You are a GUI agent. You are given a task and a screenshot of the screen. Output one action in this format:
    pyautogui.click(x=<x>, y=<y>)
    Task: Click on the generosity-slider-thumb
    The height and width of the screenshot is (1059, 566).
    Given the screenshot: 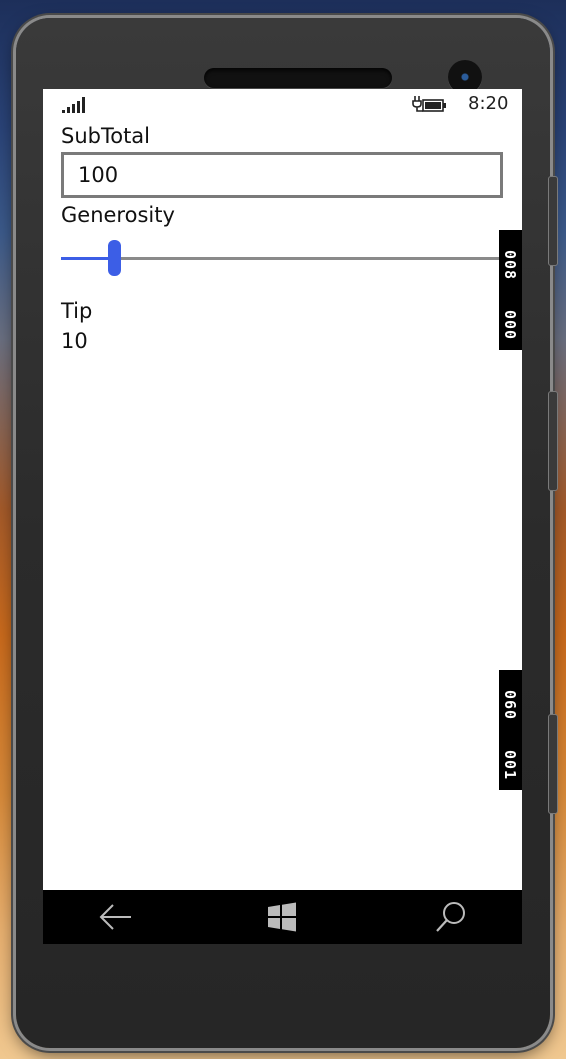 What is the action you would take?
    pyautogui.click(x=115, y=258)
    